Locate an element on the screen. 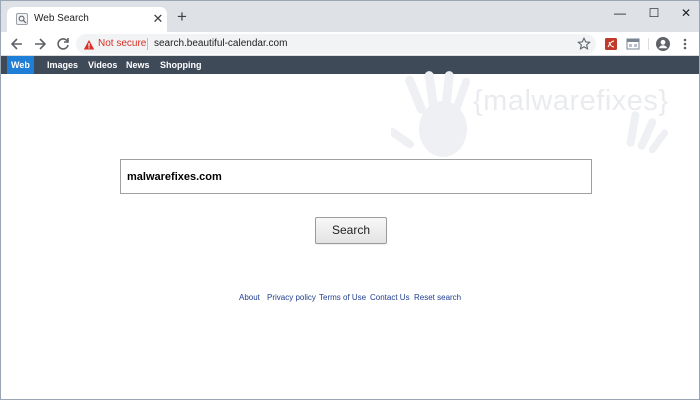 Image resolution: width=700 pixels, height=400 pixels. footer-link-terms-of-use: Terms of Use is located at coordinates (342, 297).